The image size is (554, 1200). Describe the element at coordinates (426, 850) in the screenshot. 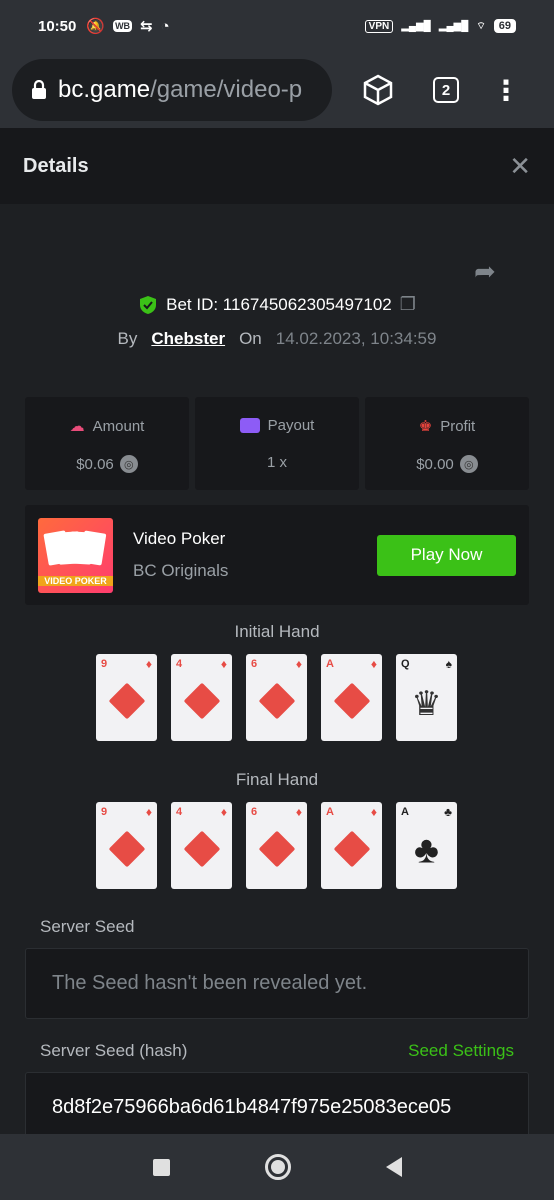

I see `club-icon: ♣` at that location.